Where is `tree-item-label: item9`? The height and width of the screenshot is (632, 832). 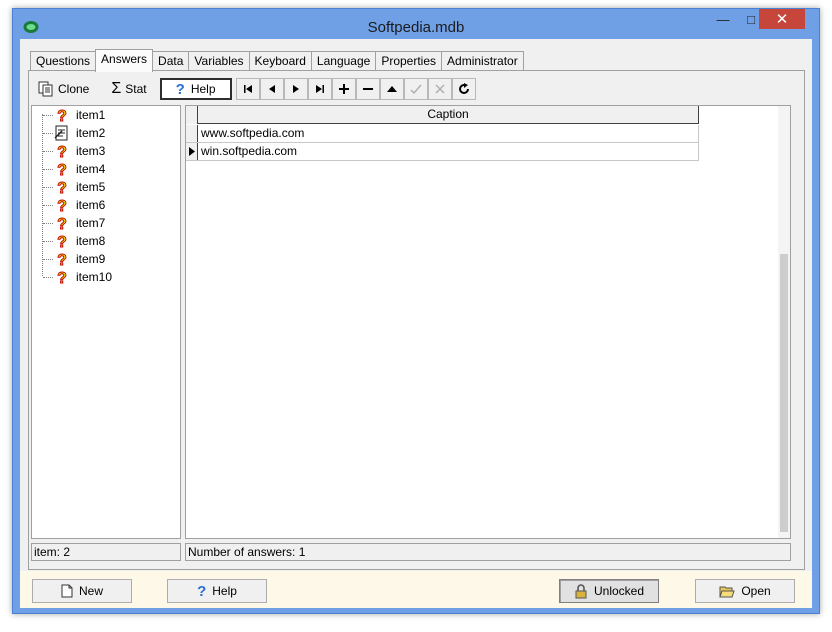 tree-item-label: item9 is located at coordinates (91, 259).